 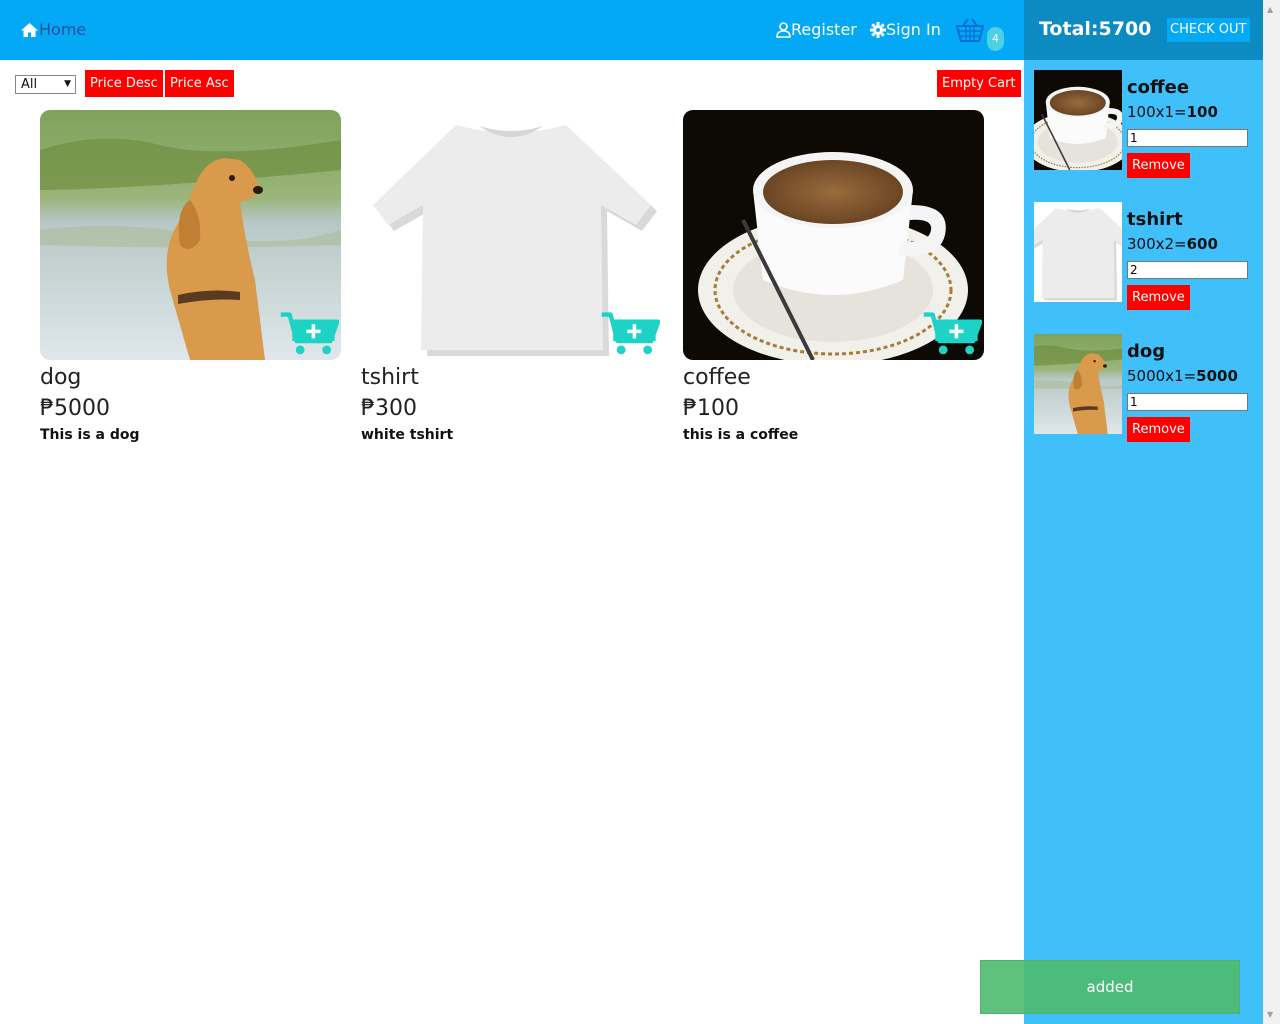 What do you see at coordinates (1172, 244) in the screenshot?
I see `cart-item-calculation: 300x2=600` at bounding box center [1172, 244].